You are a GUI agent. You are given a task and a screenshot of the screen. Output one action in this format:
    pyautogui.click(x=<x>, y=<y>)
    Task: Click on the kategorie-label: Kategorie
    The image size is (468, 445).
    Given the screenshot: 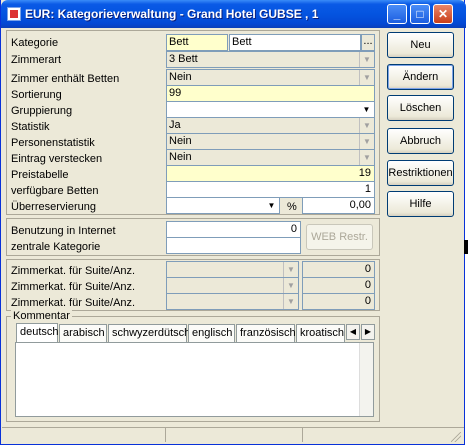 What is the action you would take?
    pyautogui.click(x=35, y=43)
    